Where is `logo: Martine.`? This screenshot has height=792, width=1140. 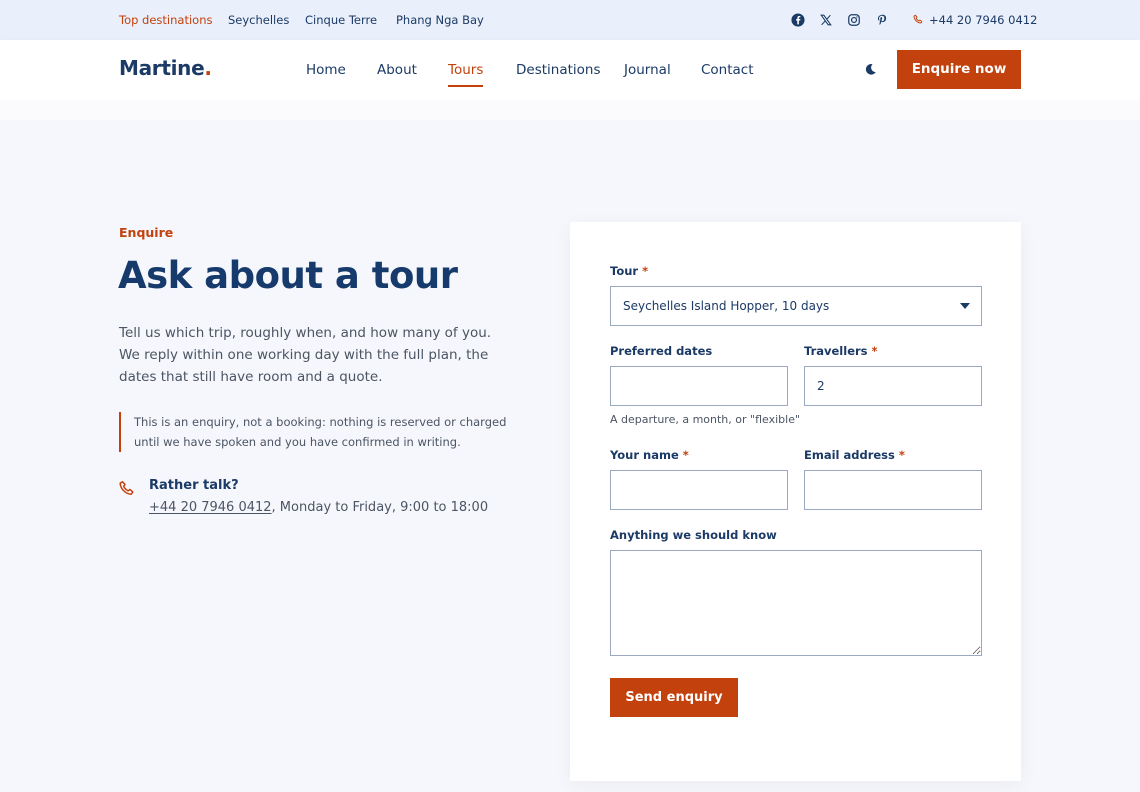
logo: Martine. is located at coordinates (165, 68).